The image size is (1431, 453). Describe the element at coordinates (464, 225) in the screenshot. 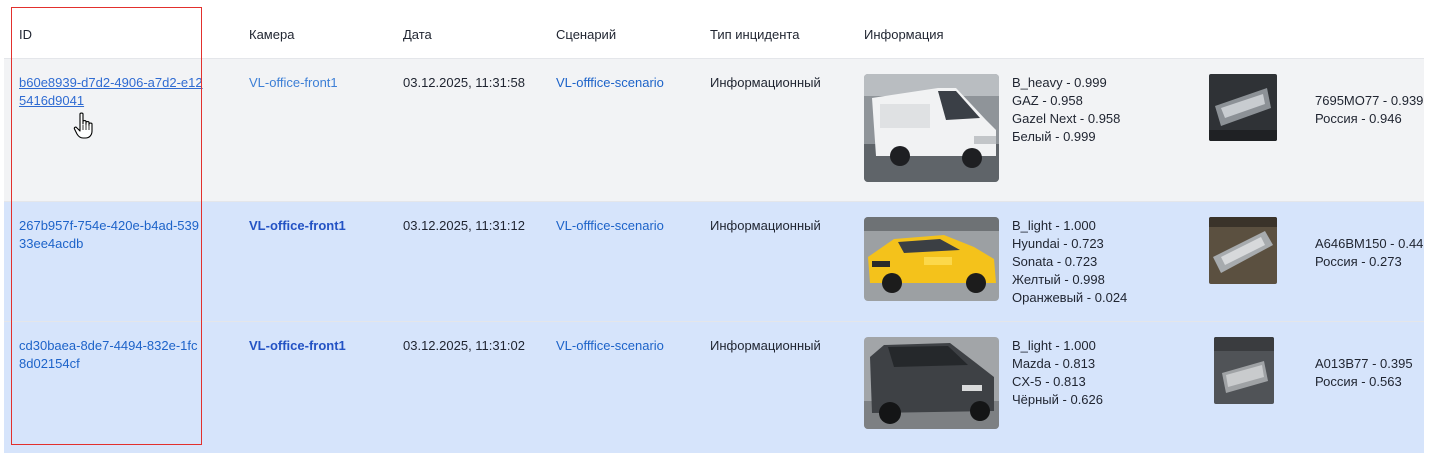

I see `incident-date: 03.12.2025, 11:31:12` at that location.